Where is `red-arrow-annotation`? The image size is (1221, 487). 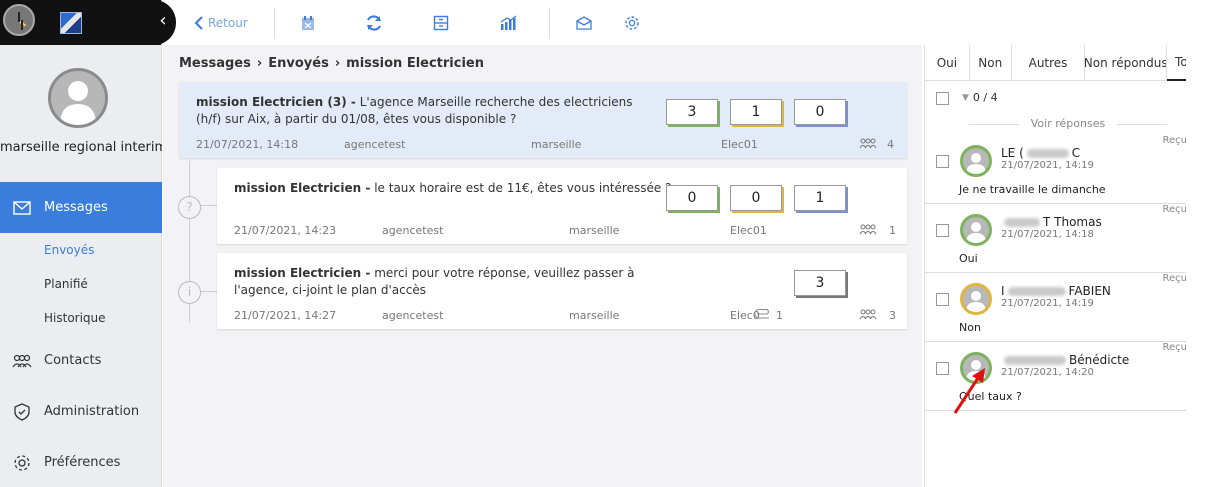
red-arrow-annotation is located at coordinates (969, 391).